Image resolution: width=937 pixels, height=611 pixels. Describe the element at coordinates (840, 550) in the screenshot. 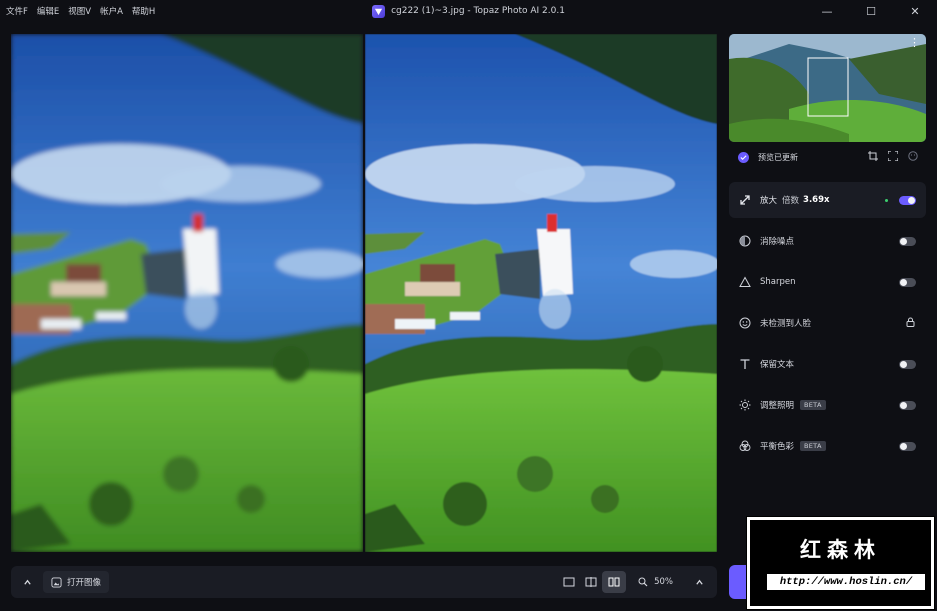

I see `watermark-title: 红森林` at that location.